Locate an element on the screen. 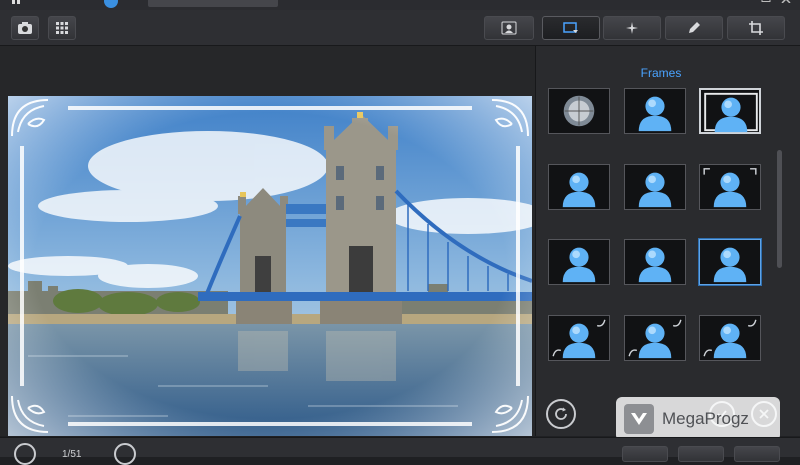  sparkle-icon is located at coordinates (632, 28).